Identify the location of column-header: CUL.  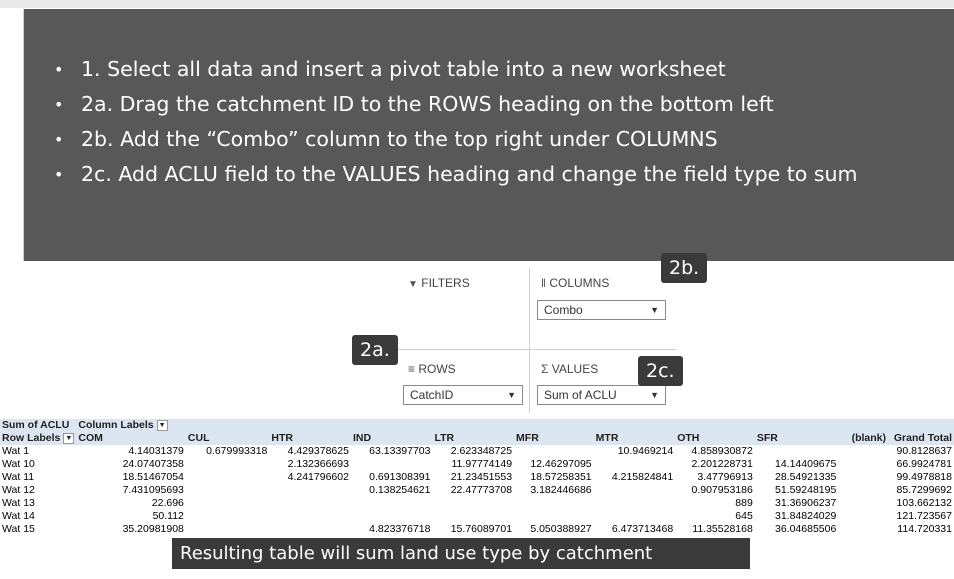
(227, 438).